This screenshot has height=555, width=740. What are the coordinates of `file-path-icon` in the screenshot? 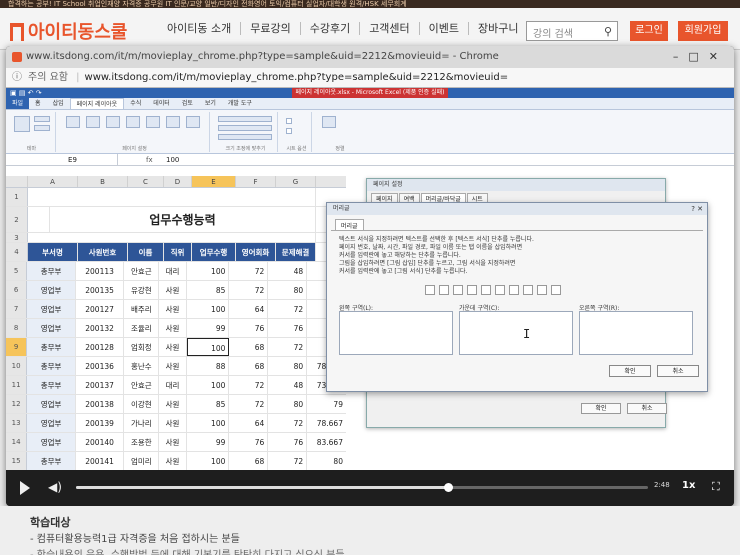 It's located at (500, 290).